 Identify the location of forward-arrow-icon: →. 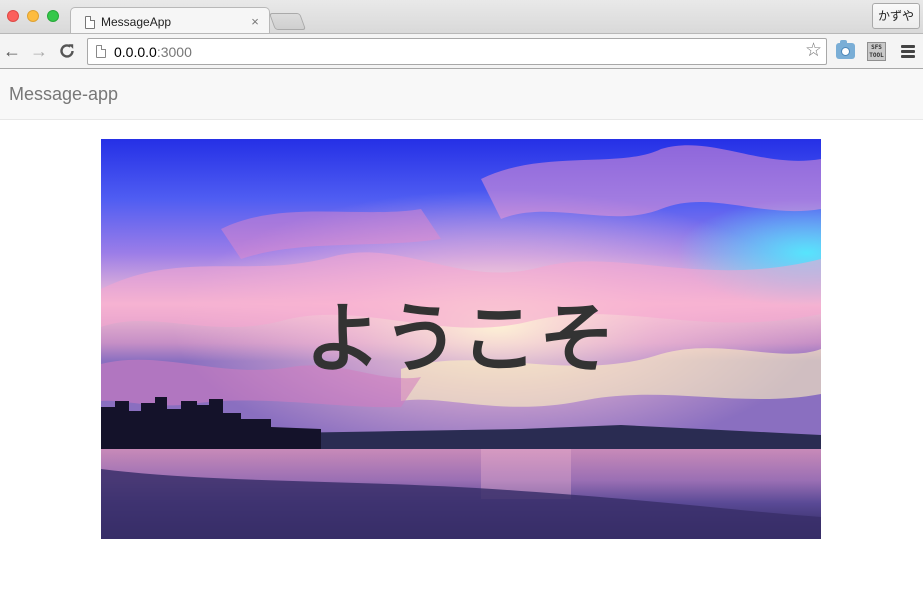
(39, 51).